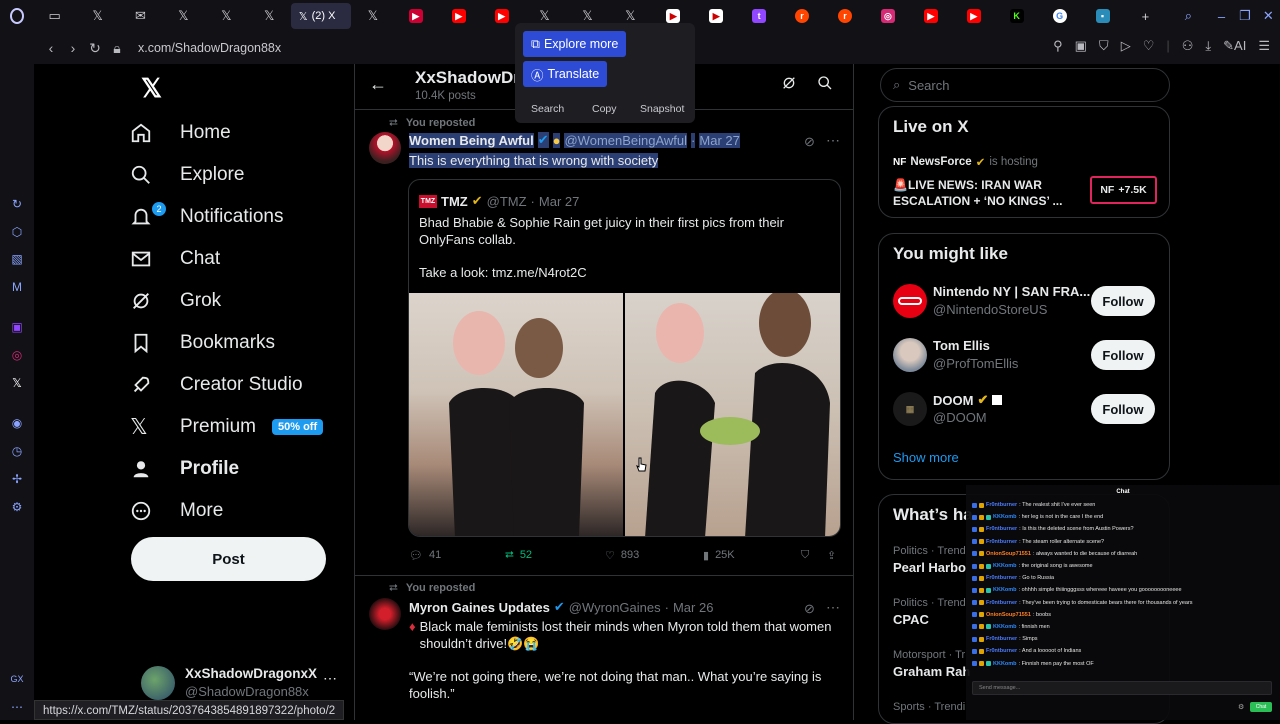  I want to click on search-box: ⌕ Search, so click(1025, 85).